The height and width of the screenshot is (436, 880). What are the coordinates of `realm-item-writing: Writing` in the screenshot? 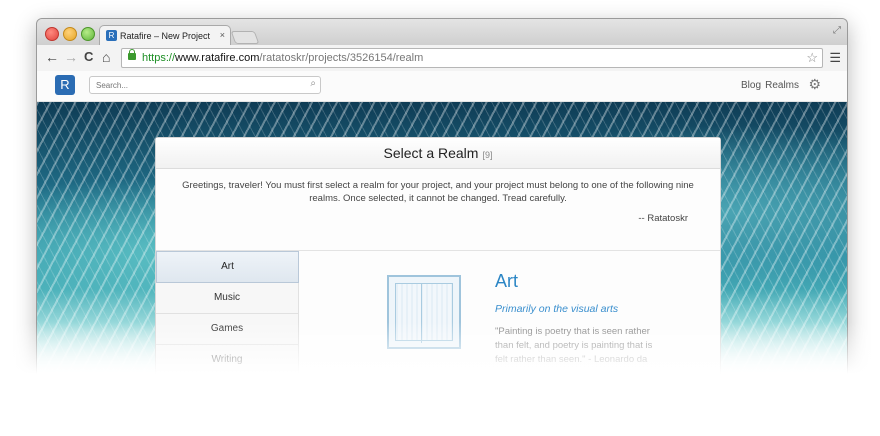 It's located at (227, 360).